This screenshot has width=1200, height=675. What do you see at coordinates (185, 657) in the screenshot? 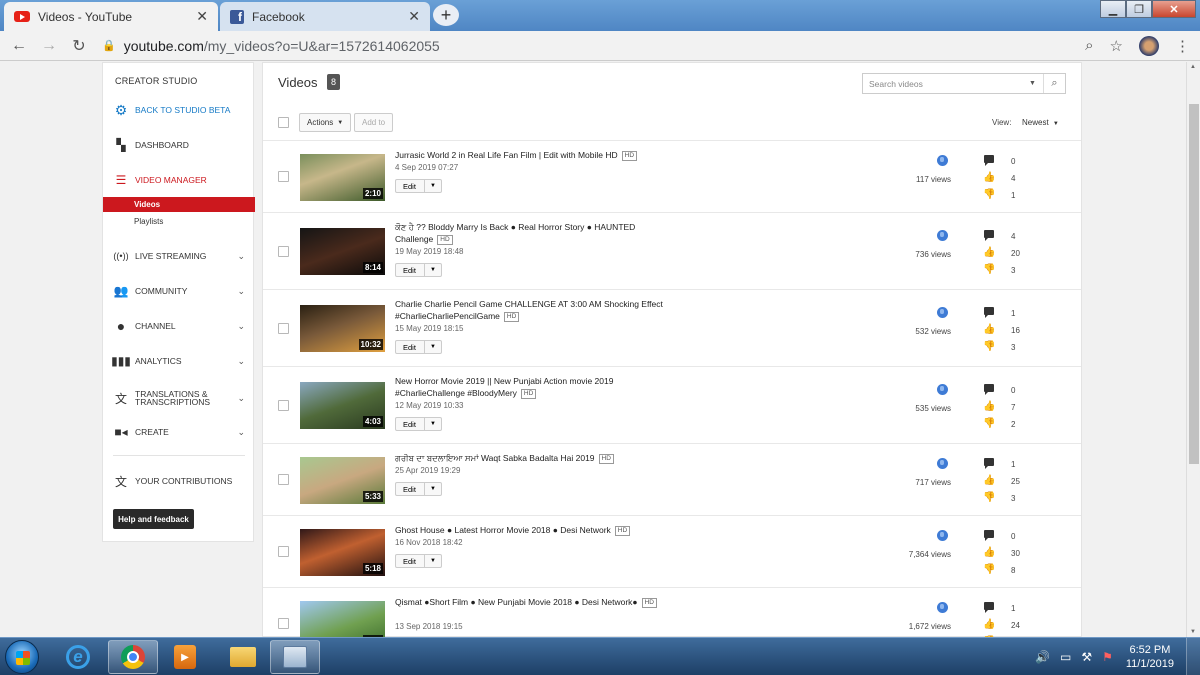
I see `taskbar-media-player: ▶` at bounding box center [185, 657].